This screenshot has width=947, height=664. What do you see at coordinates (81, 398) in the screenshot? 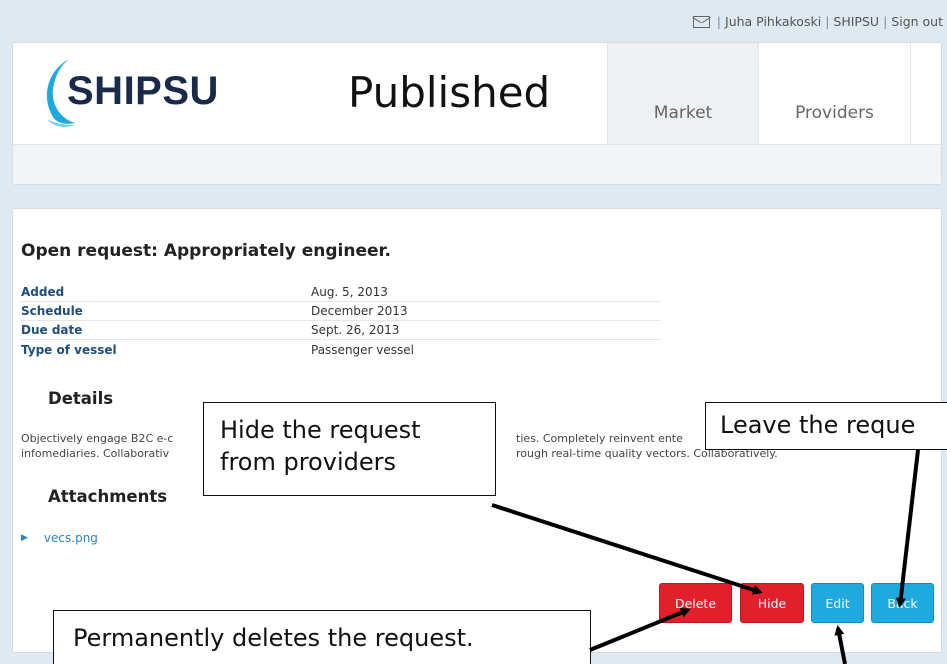
I see `details-heading: Details` at bounding box center [81, 398].